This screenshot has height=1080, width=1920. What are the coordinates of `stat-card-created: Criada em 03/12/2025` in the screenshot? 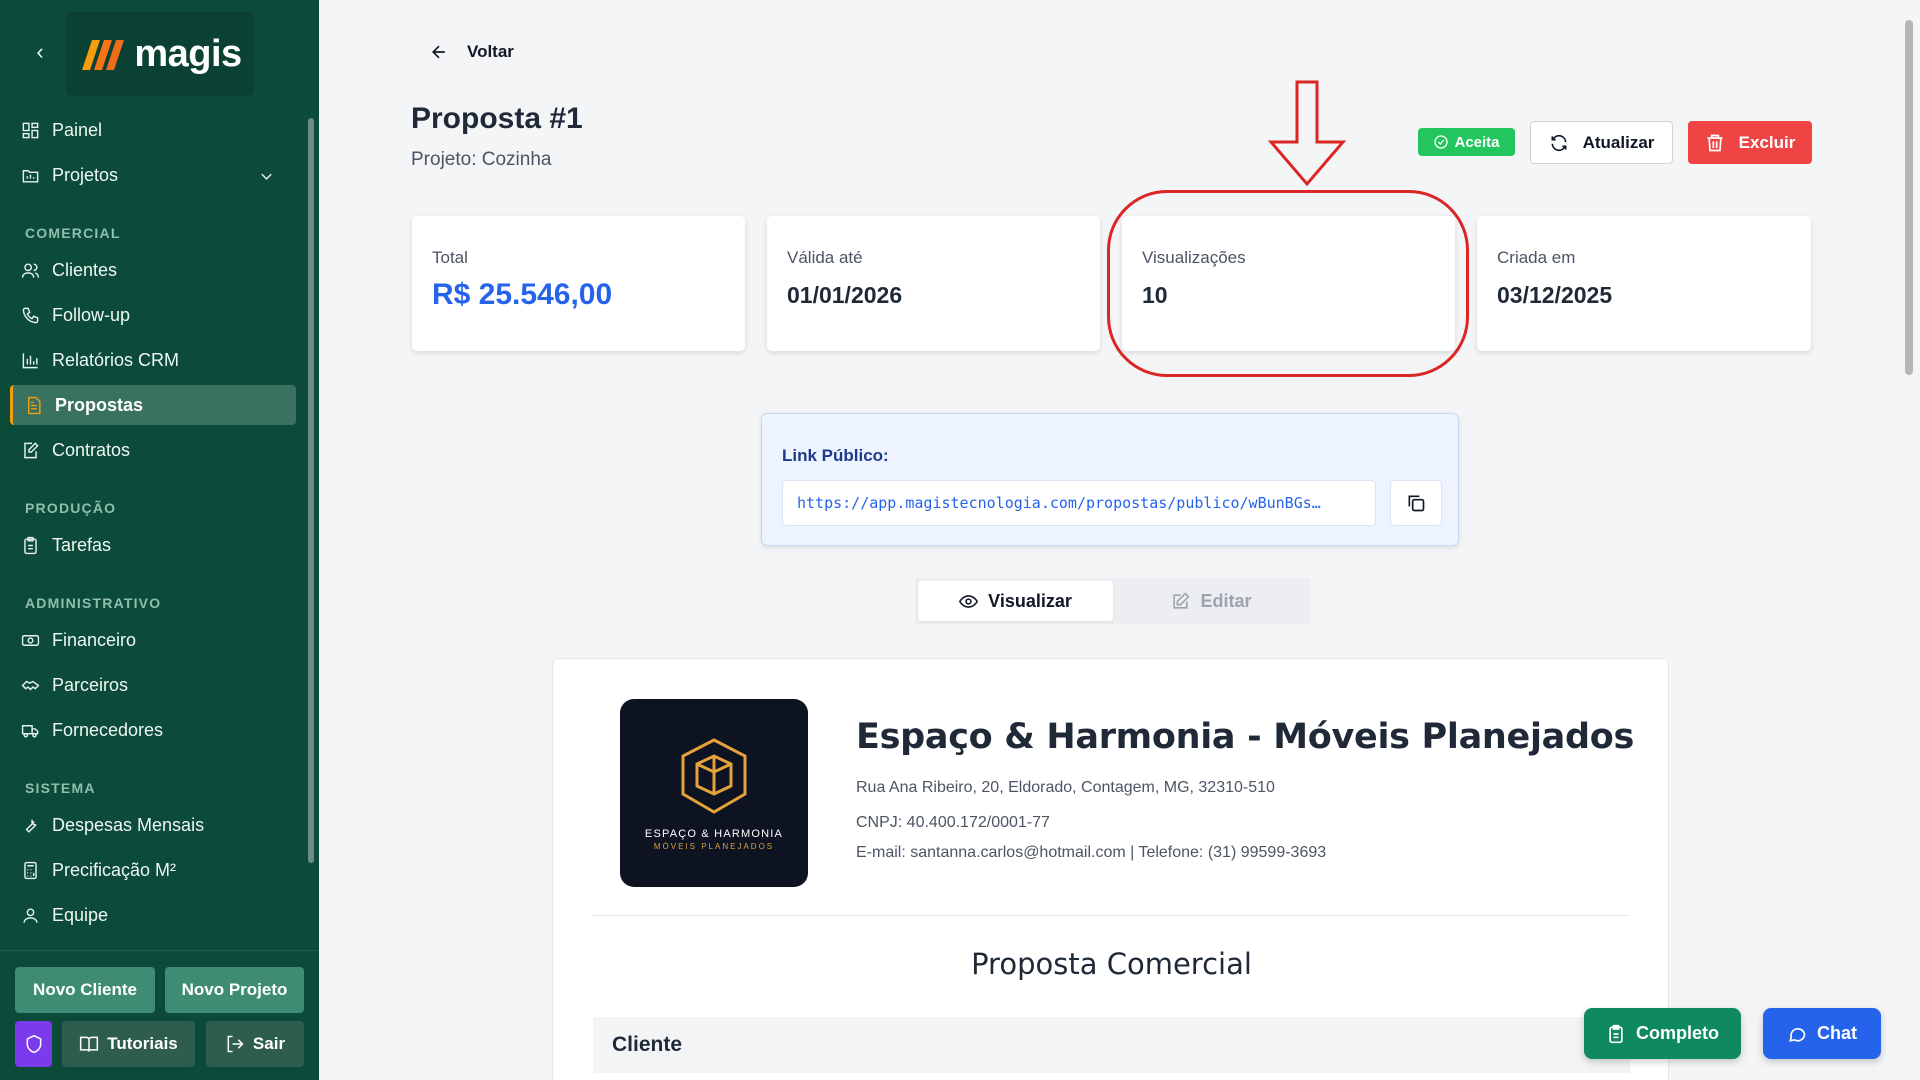 It's located at (1644, 283).